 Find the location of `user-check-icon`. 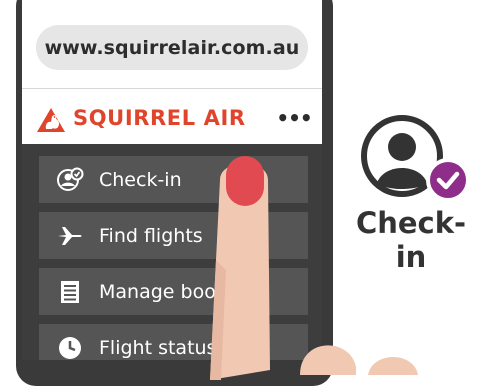

user-check-icon is located at coordinates (70, 179).